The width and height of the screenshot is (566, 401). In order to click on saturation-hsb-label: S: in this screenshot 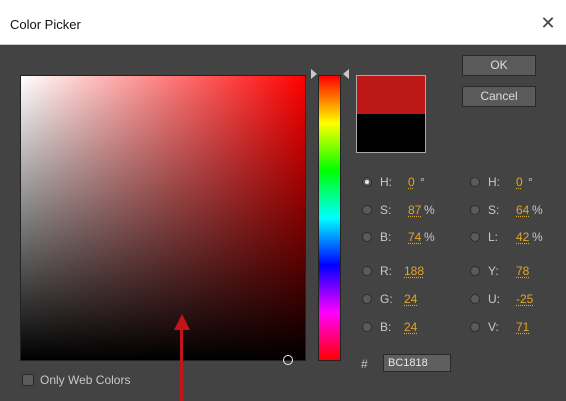, I will do `click(386, 210)`.